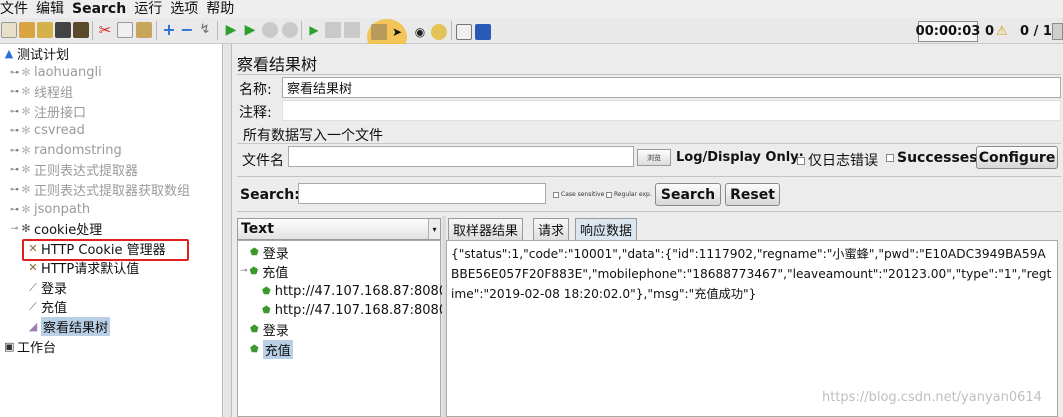 This screenshot has width=1063, height=417. I want to click on browse-button: 浏览, so click(654, 157).